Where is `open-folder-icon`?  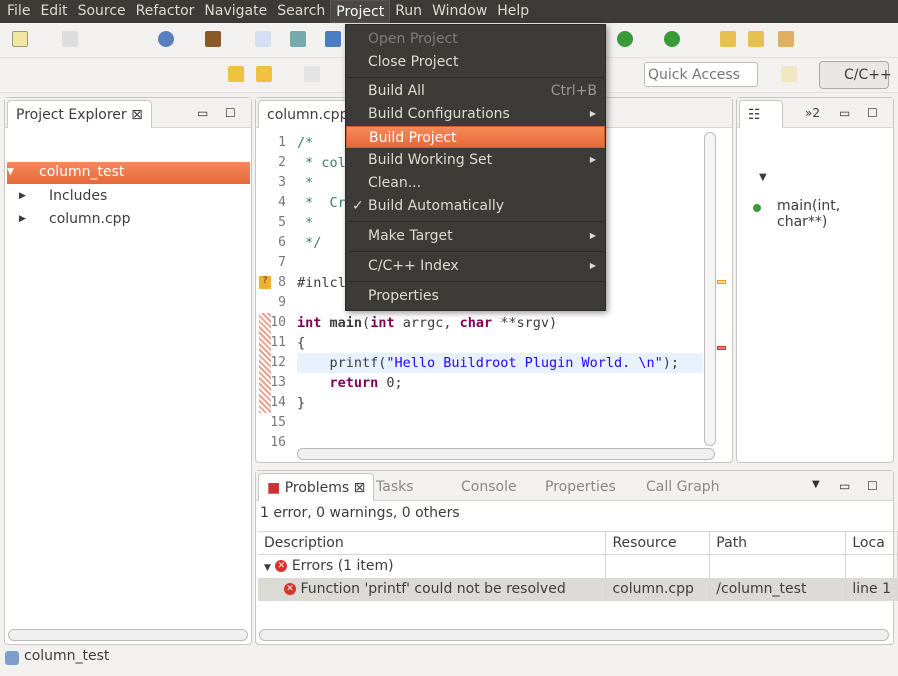
open-folder-icon is located at coordinates (728, 39).